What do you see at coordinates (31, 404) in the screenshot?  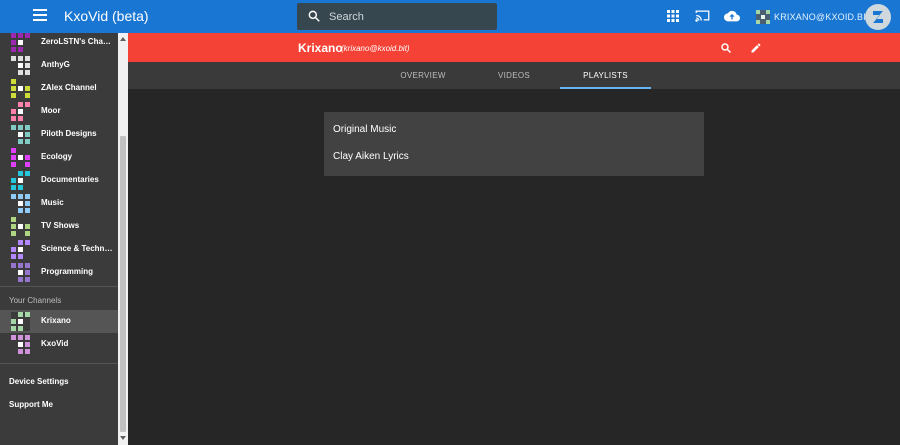 I see `support-me-link: Support Me` at bounding box center [31, 404].